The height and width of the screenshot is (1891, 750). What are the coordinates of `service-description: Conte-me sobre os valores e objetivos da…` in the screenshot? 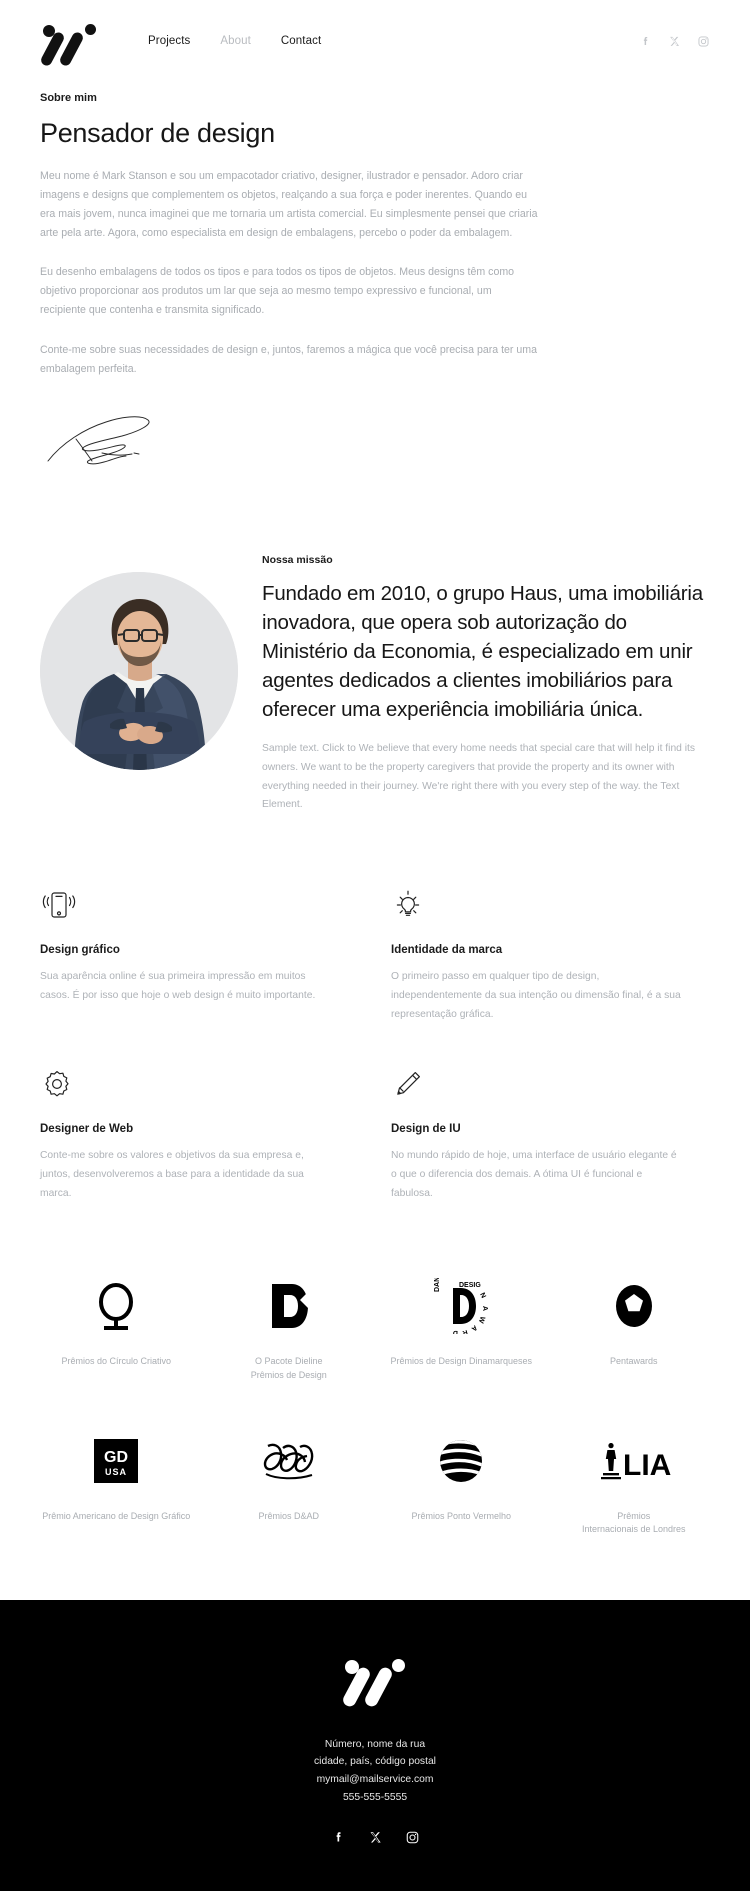 It's located at (172, 1174).